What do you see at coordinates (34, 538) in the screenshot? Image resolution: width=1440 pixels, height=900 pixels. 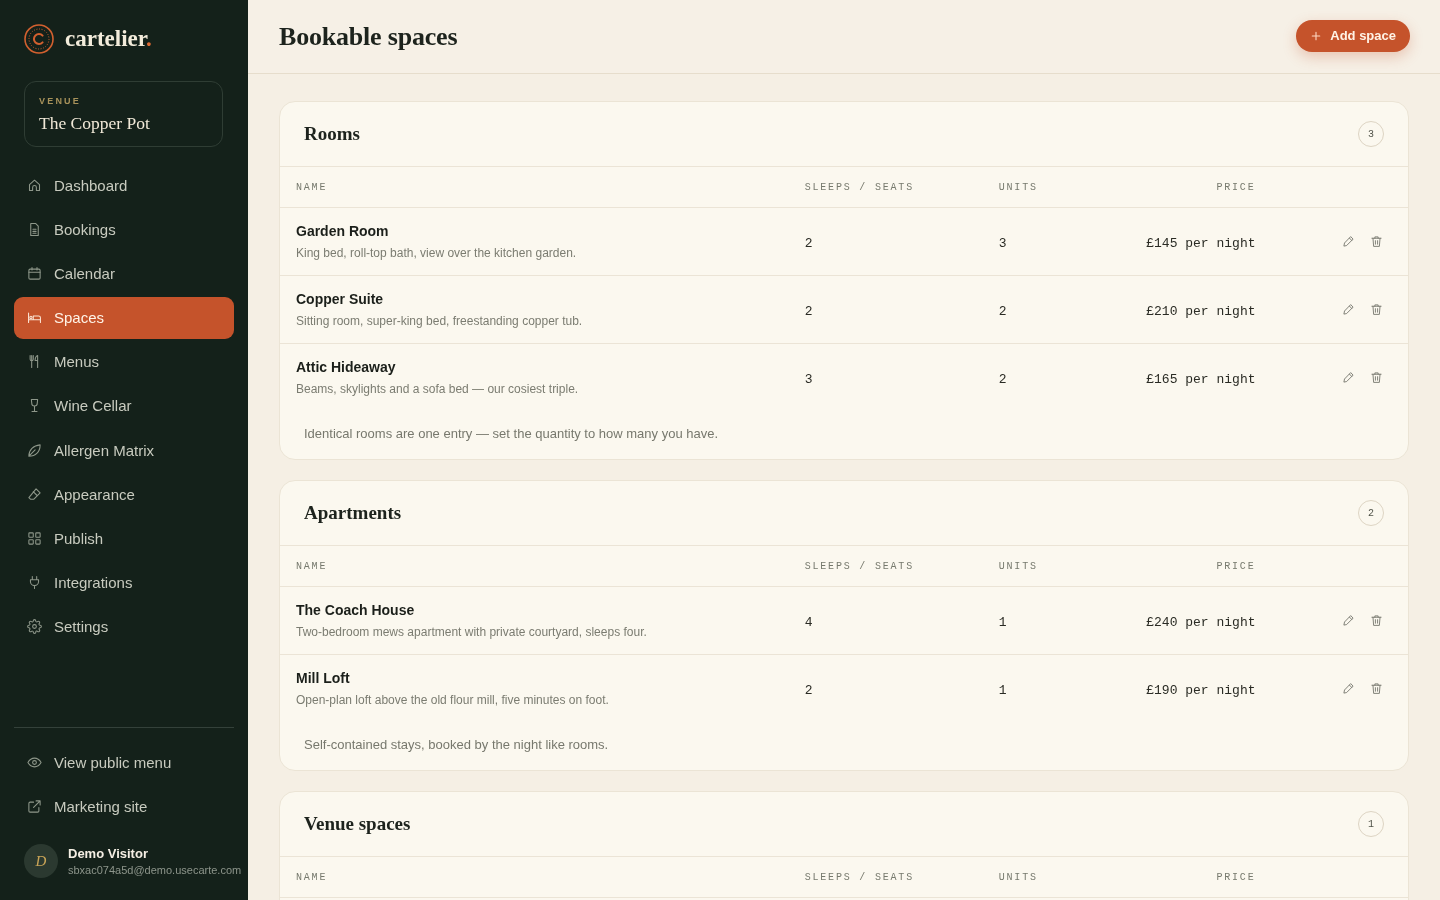 I see `grid-icon` at bounding box center [34, 538].